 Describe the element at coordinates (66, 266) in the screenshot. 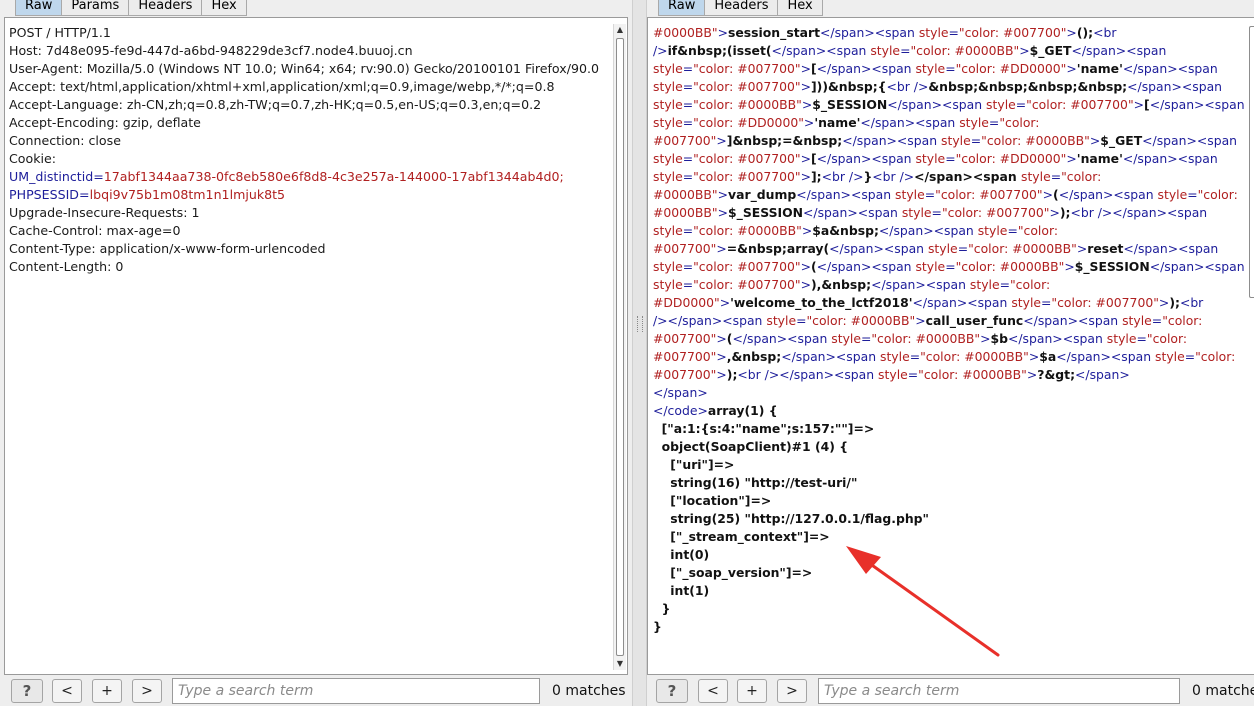

I see `request-line: Content-Length: 0` at that location.